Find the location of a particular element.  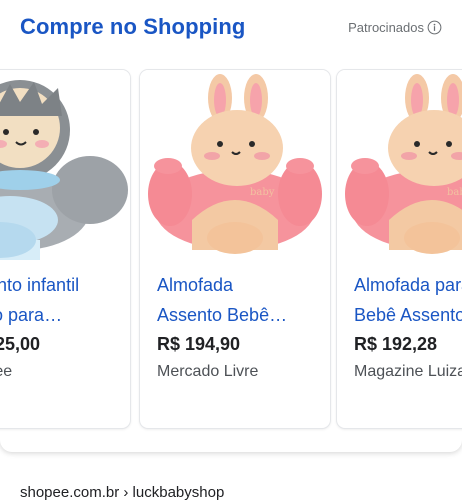

product-price: R$ 125,00 is located at coordinates (20, 344).